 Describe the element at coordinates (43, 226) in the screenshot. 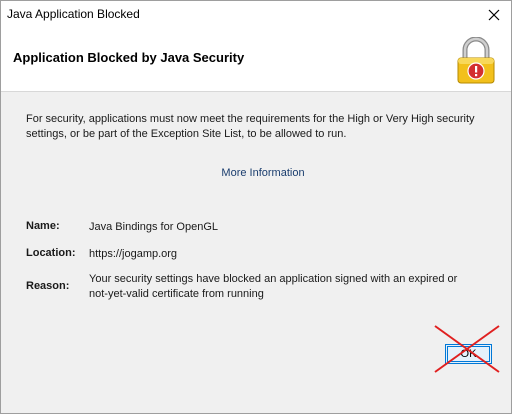

I see `name-label: Name:` at that location.